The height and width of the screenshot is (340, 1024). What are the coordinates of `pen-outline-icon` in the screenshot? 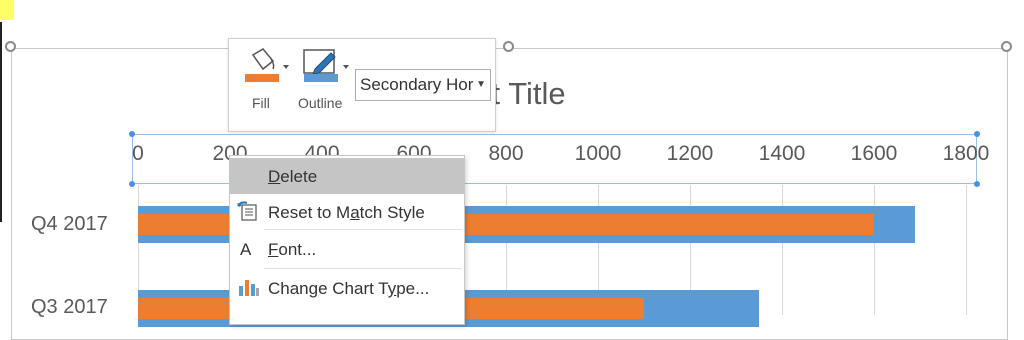 It's located at (326, 65).